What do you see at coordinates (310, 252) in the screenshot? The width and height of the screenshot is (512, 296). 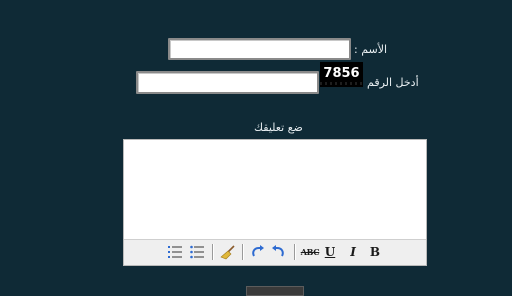 I see `strikethrough-button: ABC` at bounding box center [310, 252].